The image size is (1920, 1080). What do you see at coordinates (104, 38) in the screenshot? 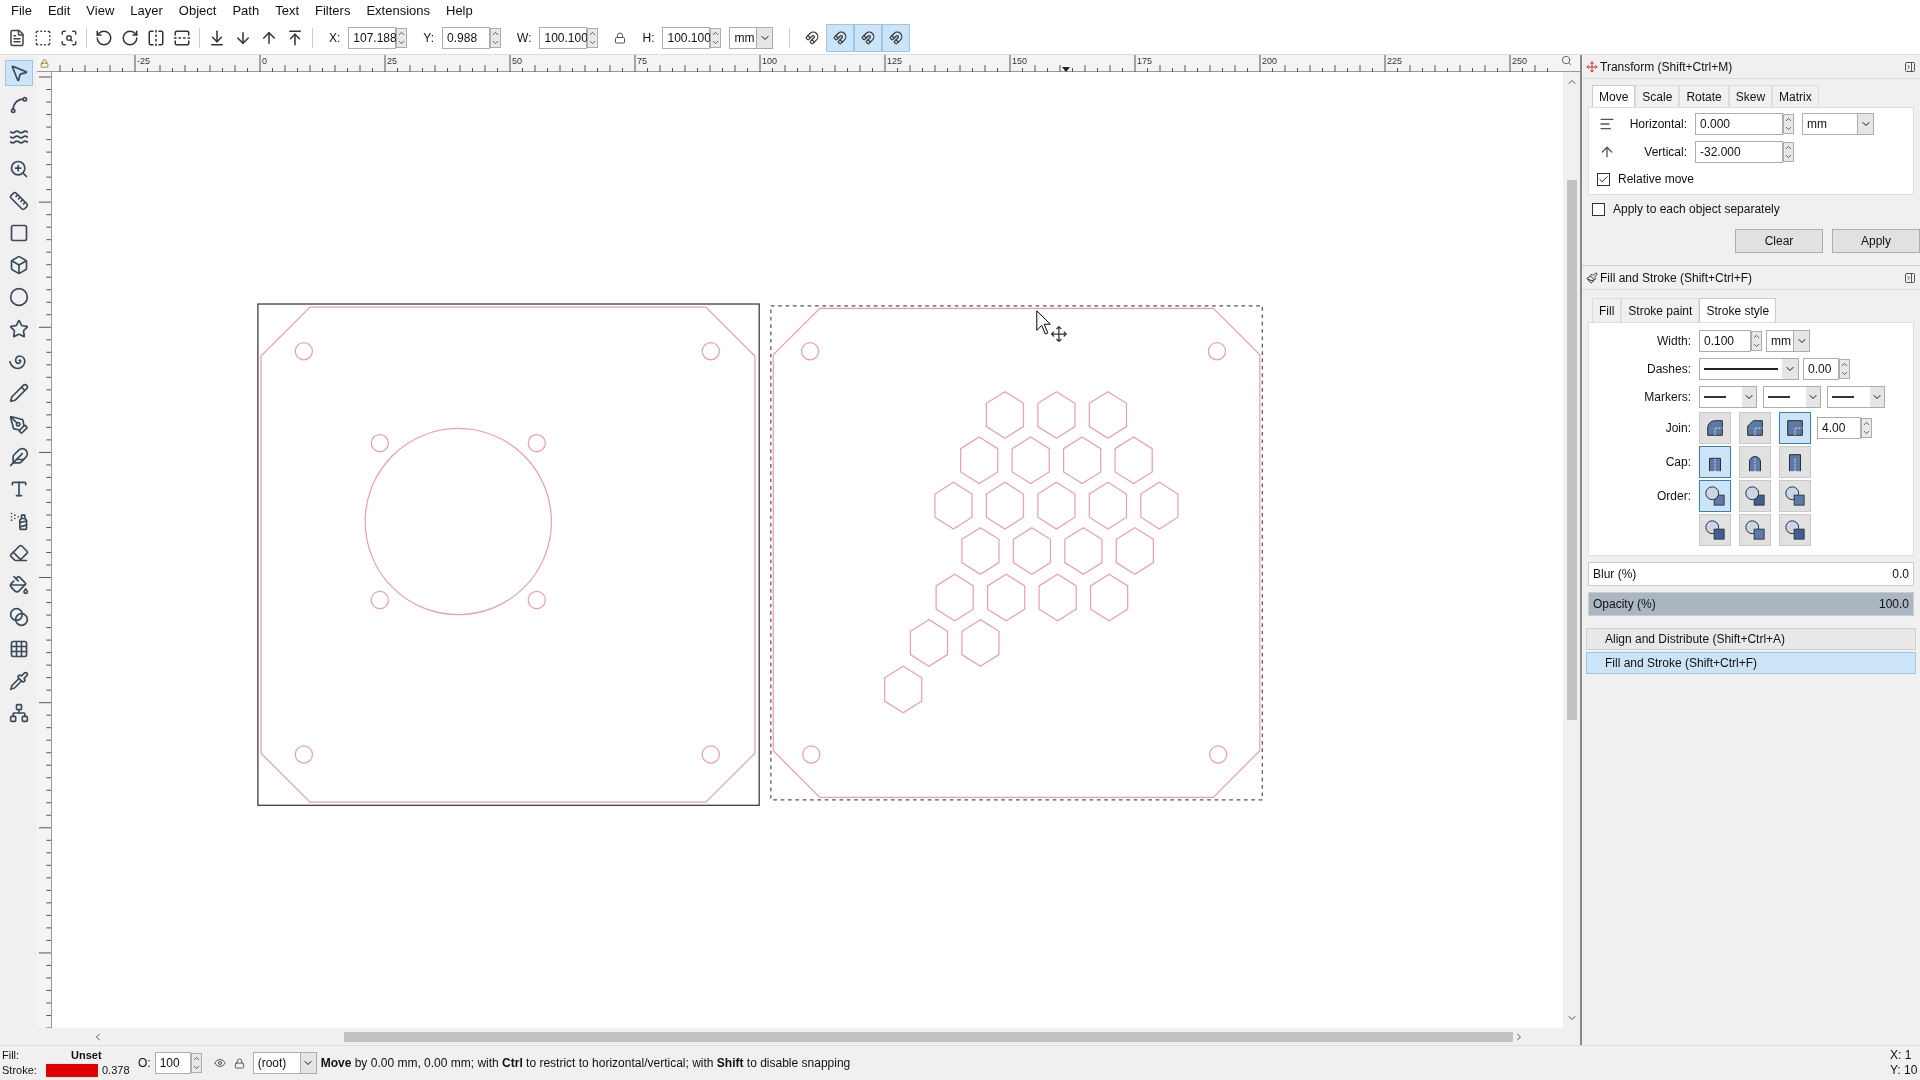
I see `rotate-left-icon` at bounding box center [104, 38].